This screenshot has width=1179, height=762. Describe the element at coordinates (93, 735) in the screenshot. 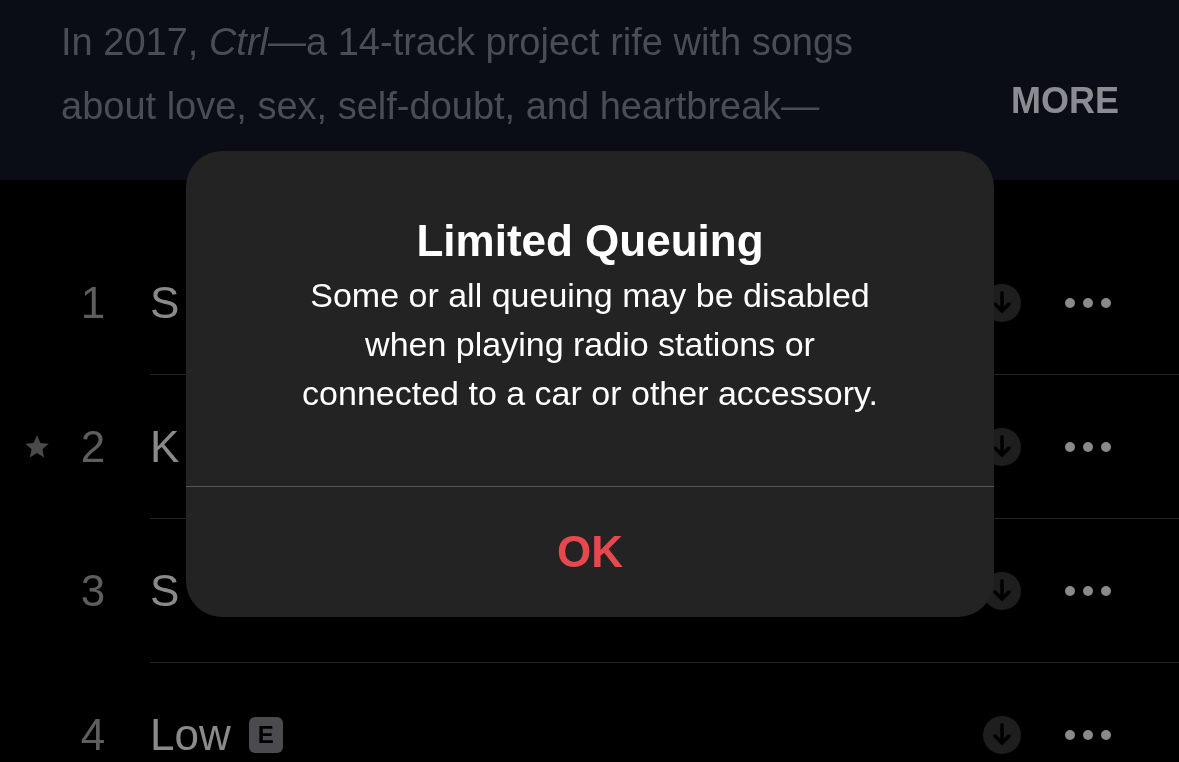

I see `track-number: 4` at that location.